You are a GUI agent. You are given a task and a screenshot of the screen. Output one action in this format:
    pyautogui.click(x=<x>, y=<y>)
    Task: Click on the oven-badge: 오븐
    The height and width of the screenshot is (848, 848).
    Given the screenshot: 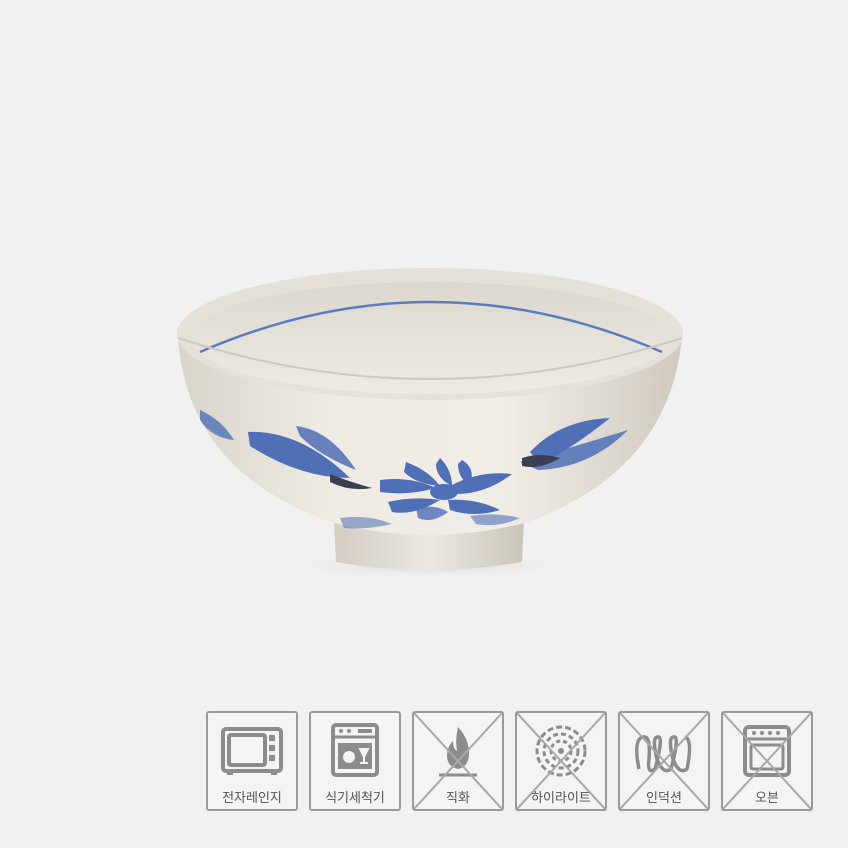 What is the action you would take?
    pyautogui.click(x=767, y=761)
    